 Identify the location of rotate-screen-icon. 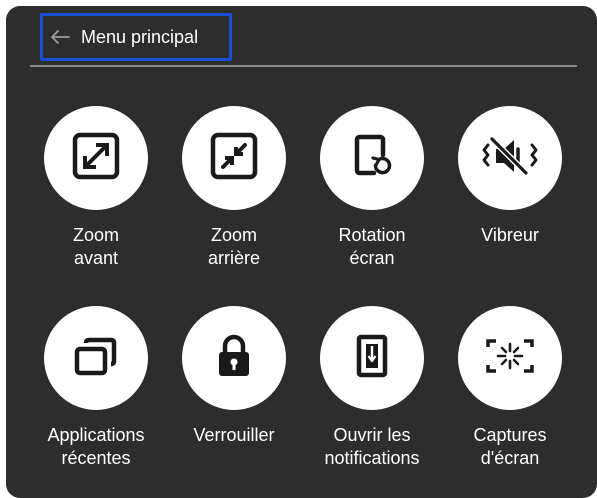
(372, 158).